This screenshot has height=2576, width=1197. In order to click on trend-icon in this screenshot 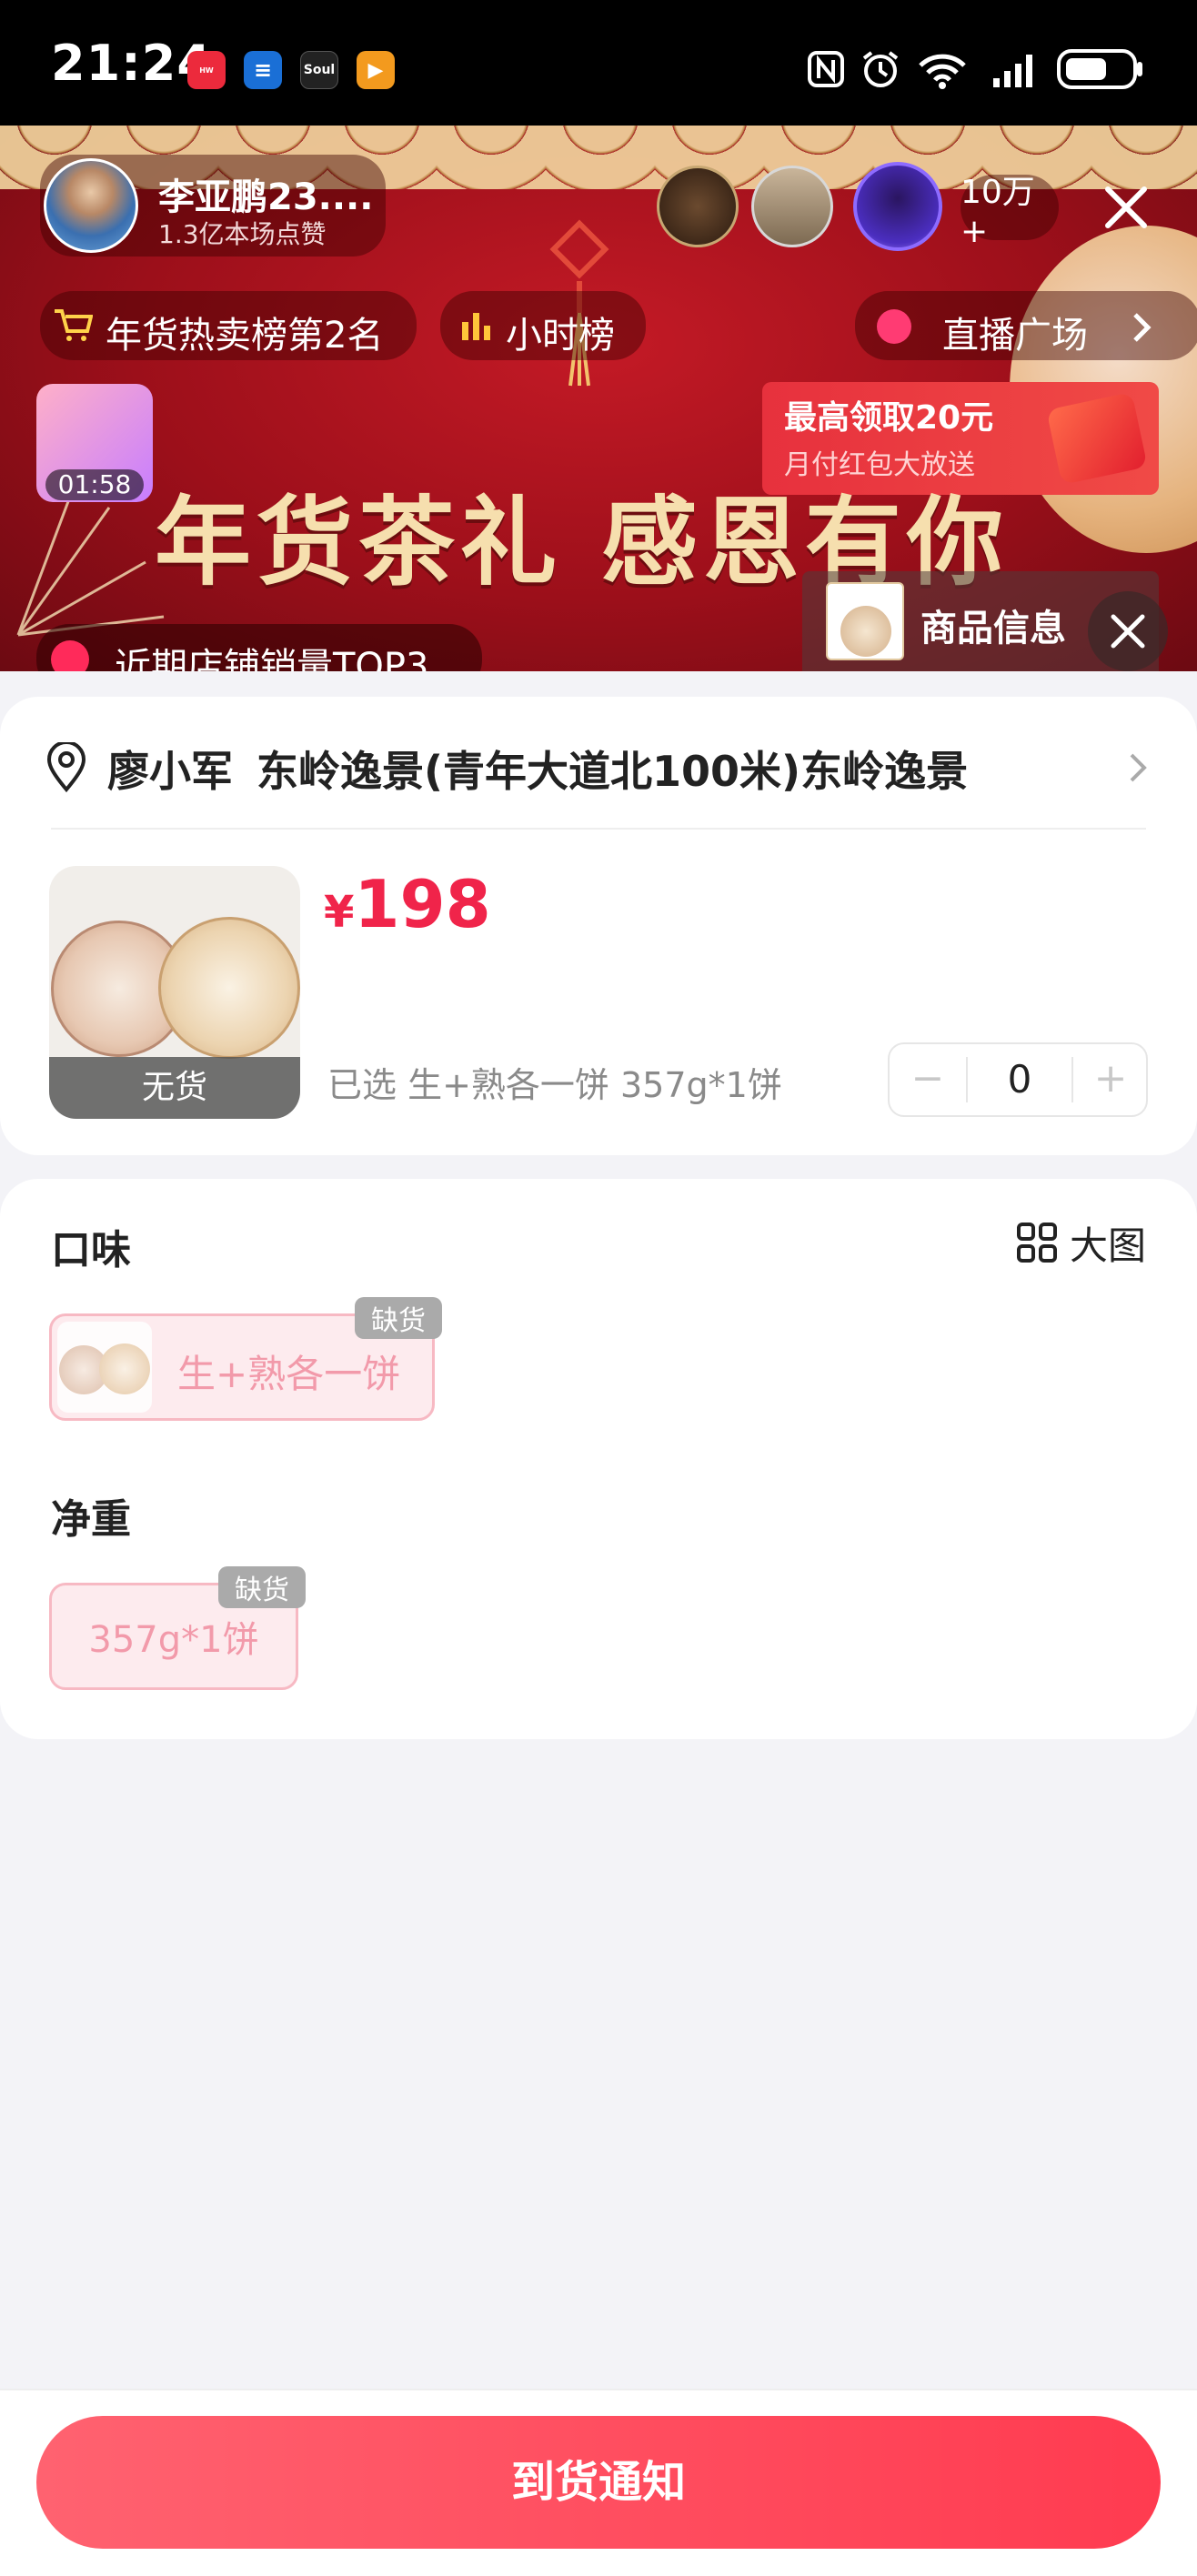, I will do `click(70, 655)`.